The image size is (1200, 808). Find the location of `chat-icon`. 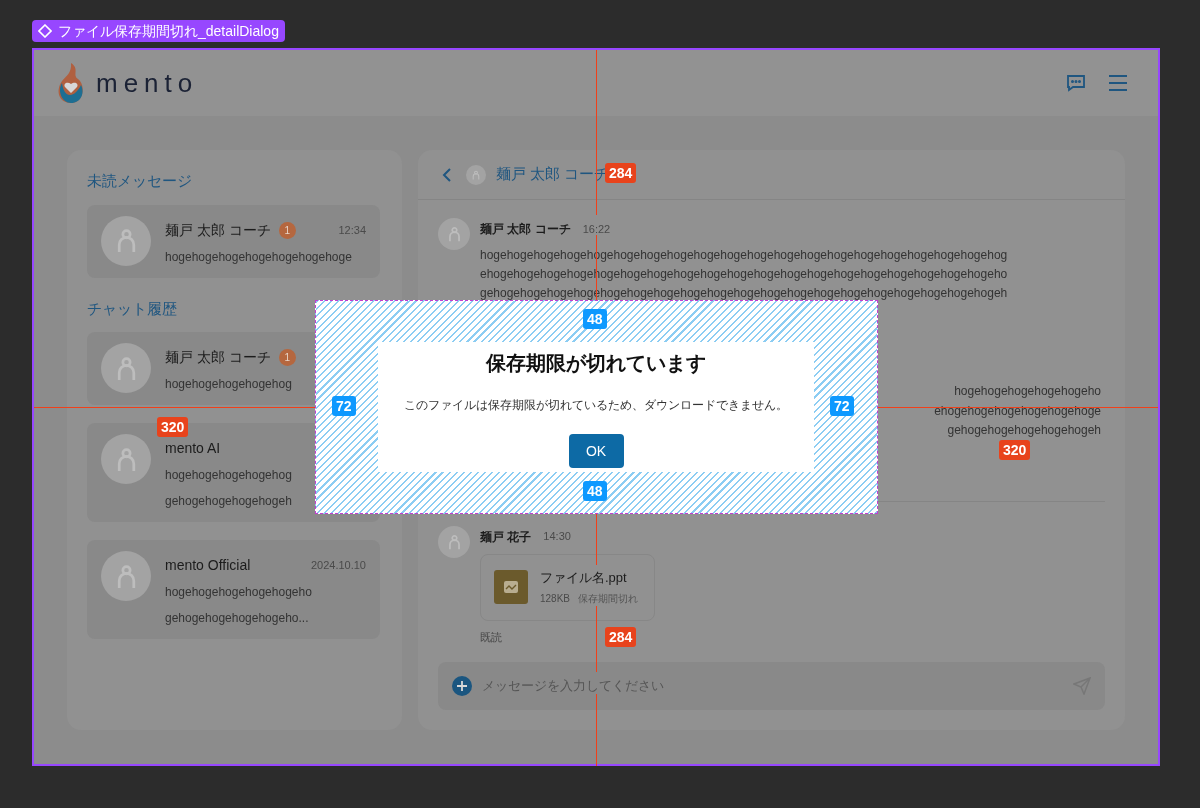

chat-icon is located at coordinates (1076, 83).